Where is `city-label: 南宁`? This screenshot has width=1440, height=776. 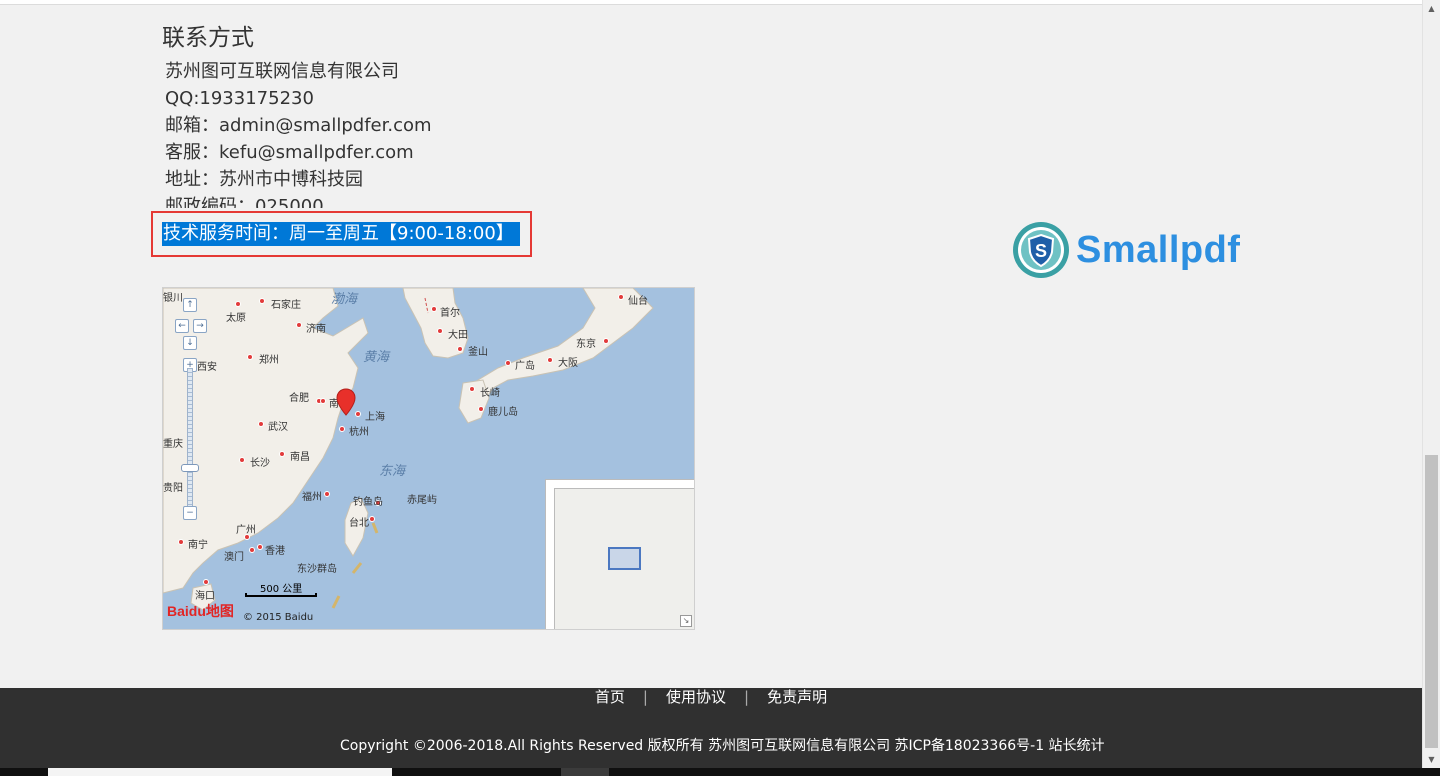
city-label: 南宁 is located at coordinates (198, 545).